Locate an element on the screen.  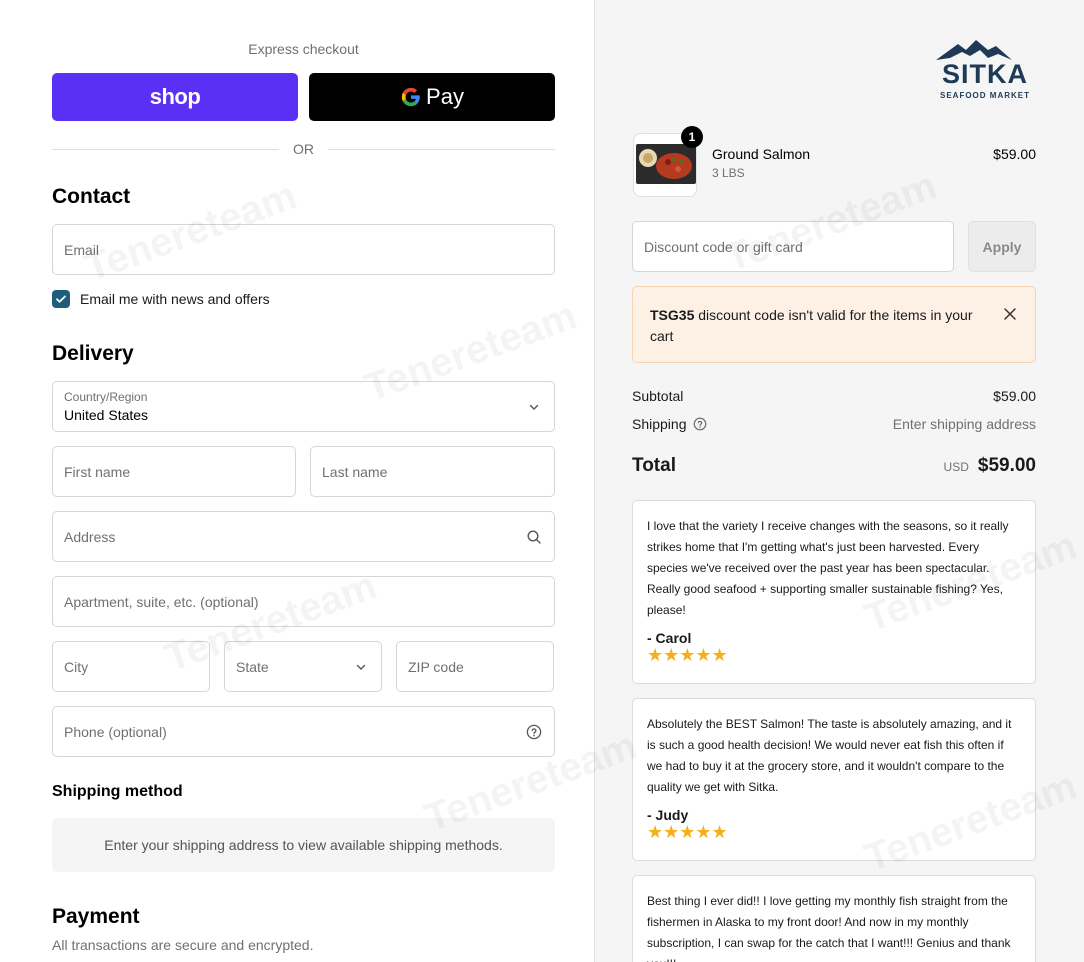
checkmark-icon is located at coordinates (61, 299).